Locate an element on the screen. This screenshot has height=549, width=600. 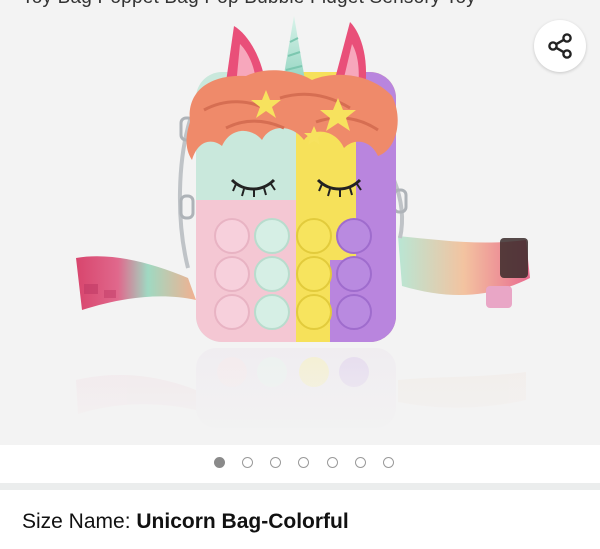
share-icon is located at coordinates (560, 46).